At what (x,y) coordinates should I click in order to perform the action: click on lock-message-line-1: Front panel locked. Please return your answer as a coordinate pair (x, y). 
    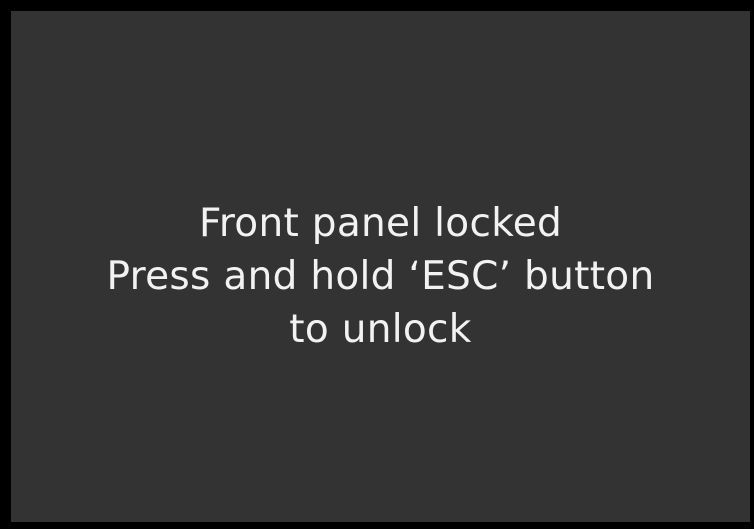
    Looking at the image, I should click on (380, 223).